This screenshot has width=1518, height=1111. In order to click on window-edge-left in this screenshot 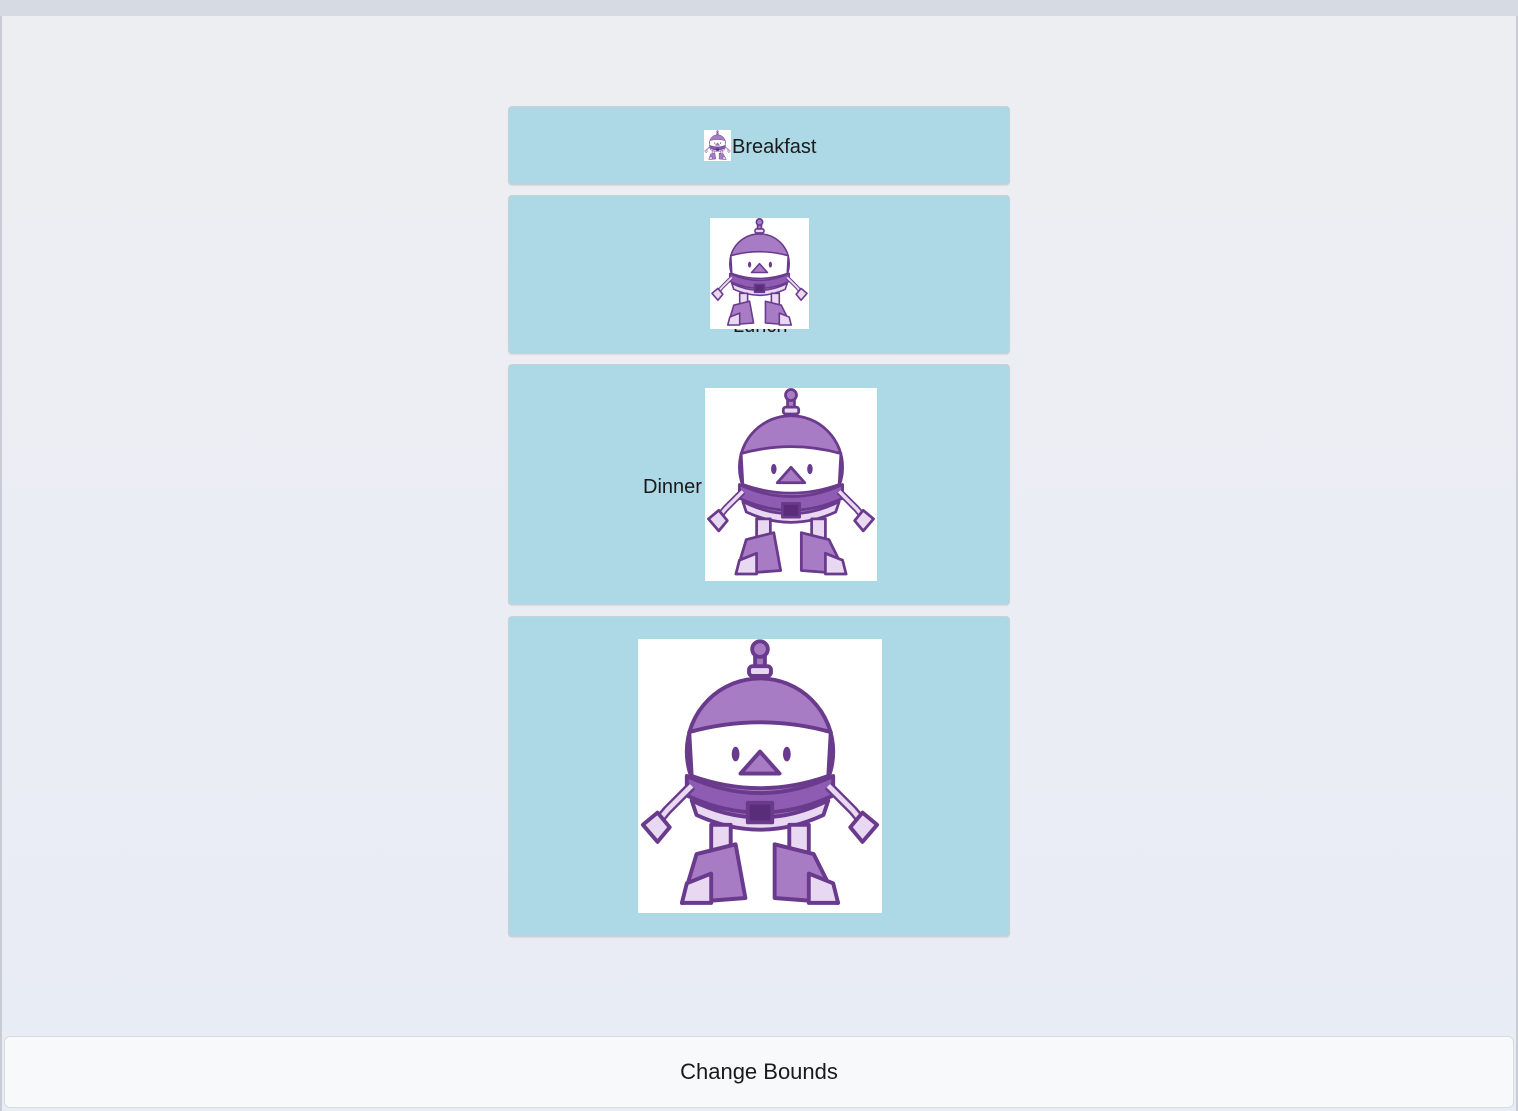, I will do `click(1, 563)`.